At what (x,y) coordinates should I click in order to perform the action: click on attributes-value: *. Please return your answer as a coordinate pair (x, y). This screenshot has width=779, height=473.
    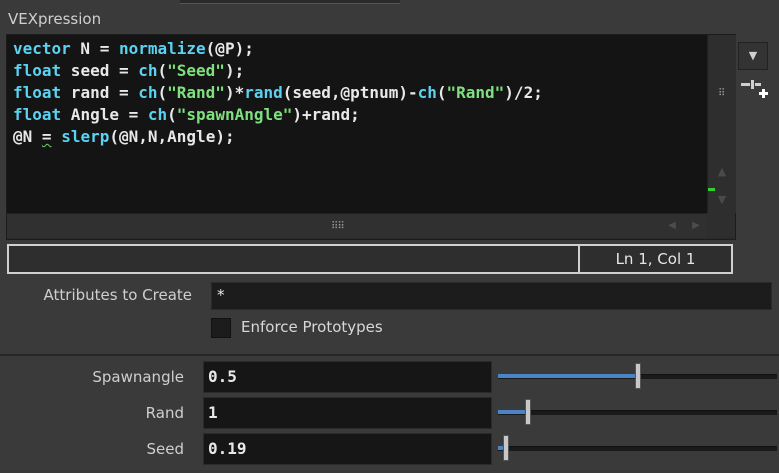
    Looking at the image, I should click on (221, 295).